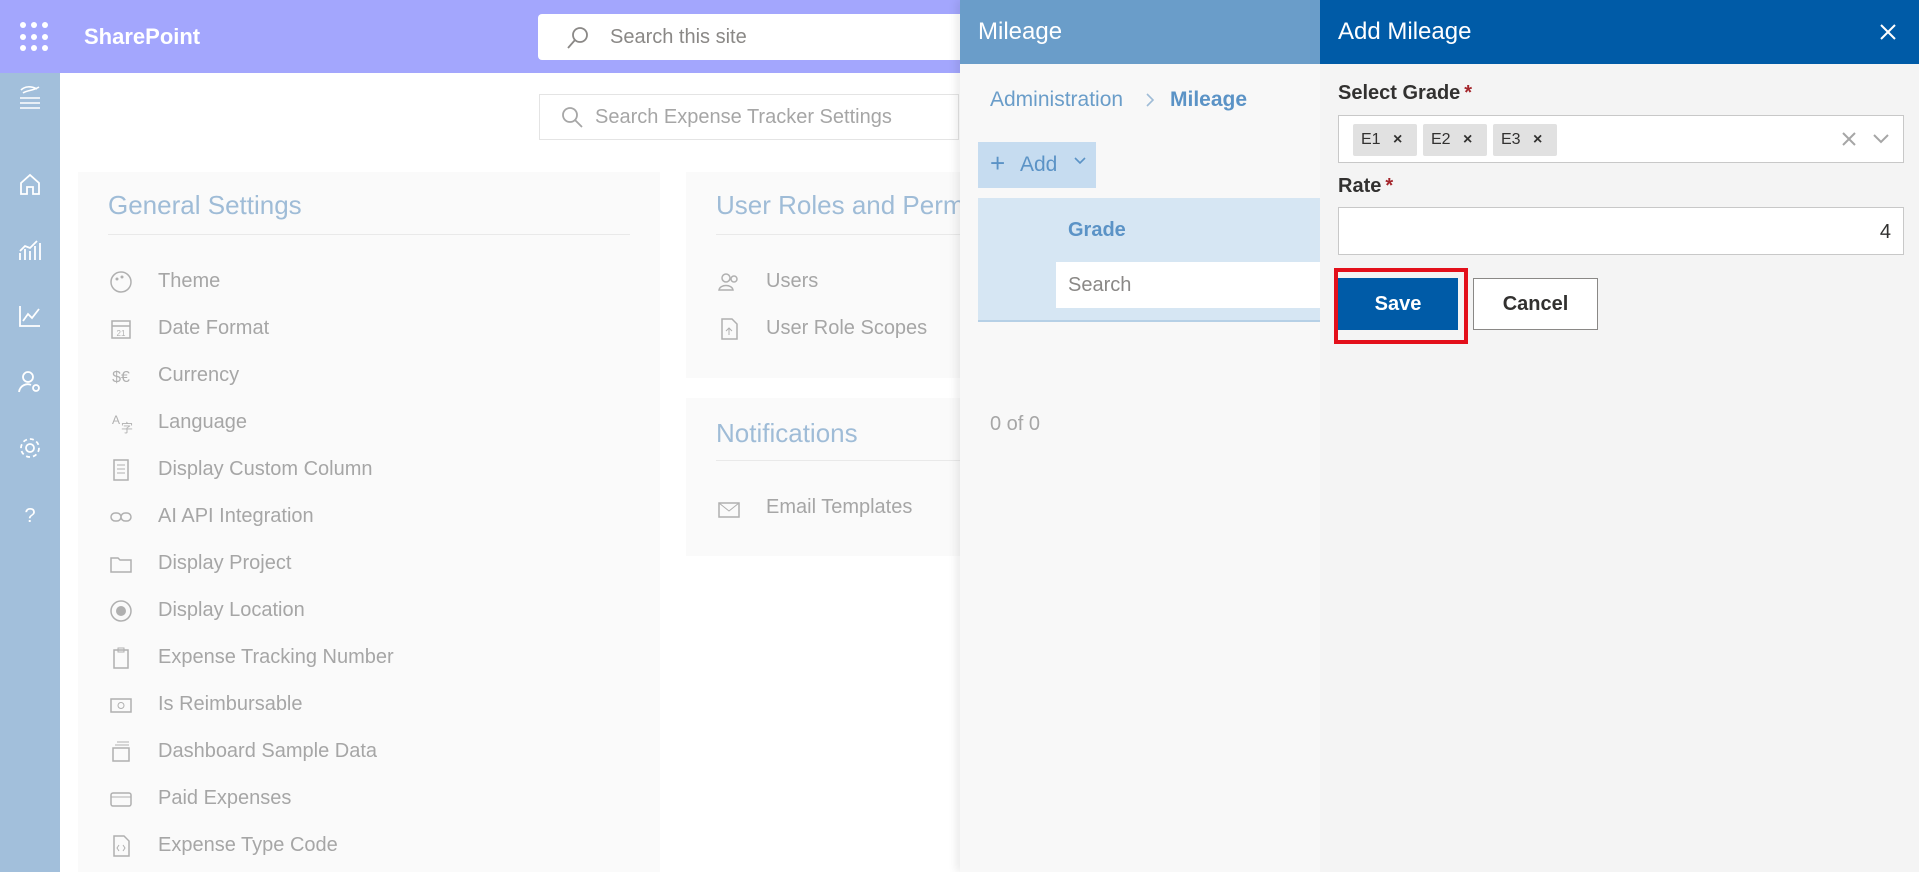  I want to click on code-file-icon, so click(121, 846).